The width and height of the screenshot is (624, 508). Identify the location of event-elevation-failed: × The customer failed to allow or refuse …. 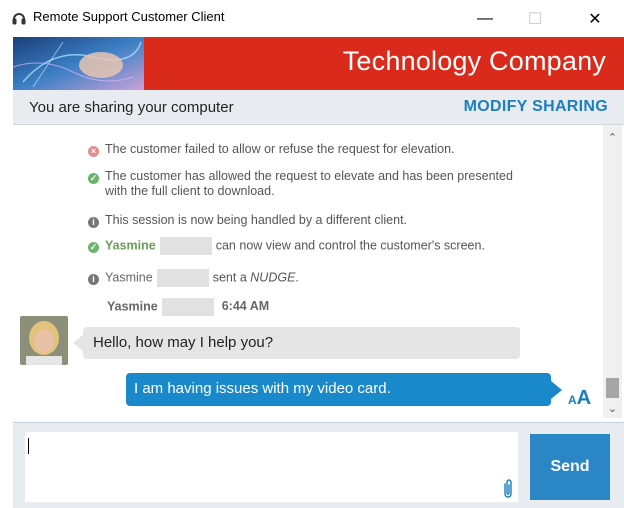
(271, 149).